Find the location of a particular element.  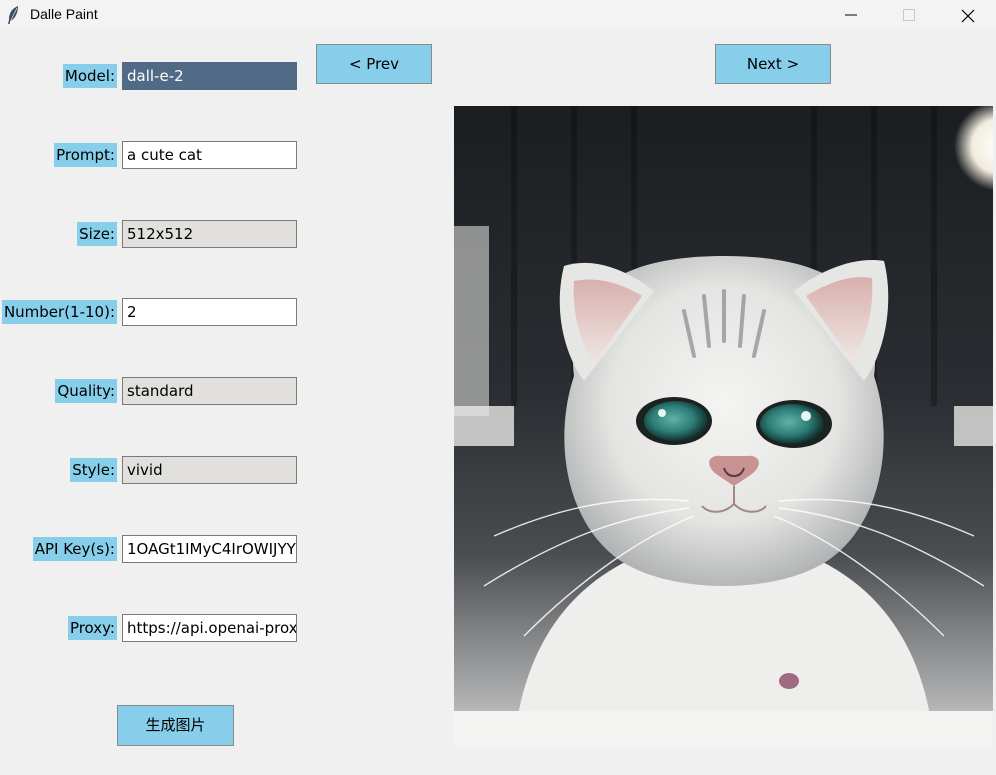

number-label: Number(1-10): is located at coordinates (59, 312).